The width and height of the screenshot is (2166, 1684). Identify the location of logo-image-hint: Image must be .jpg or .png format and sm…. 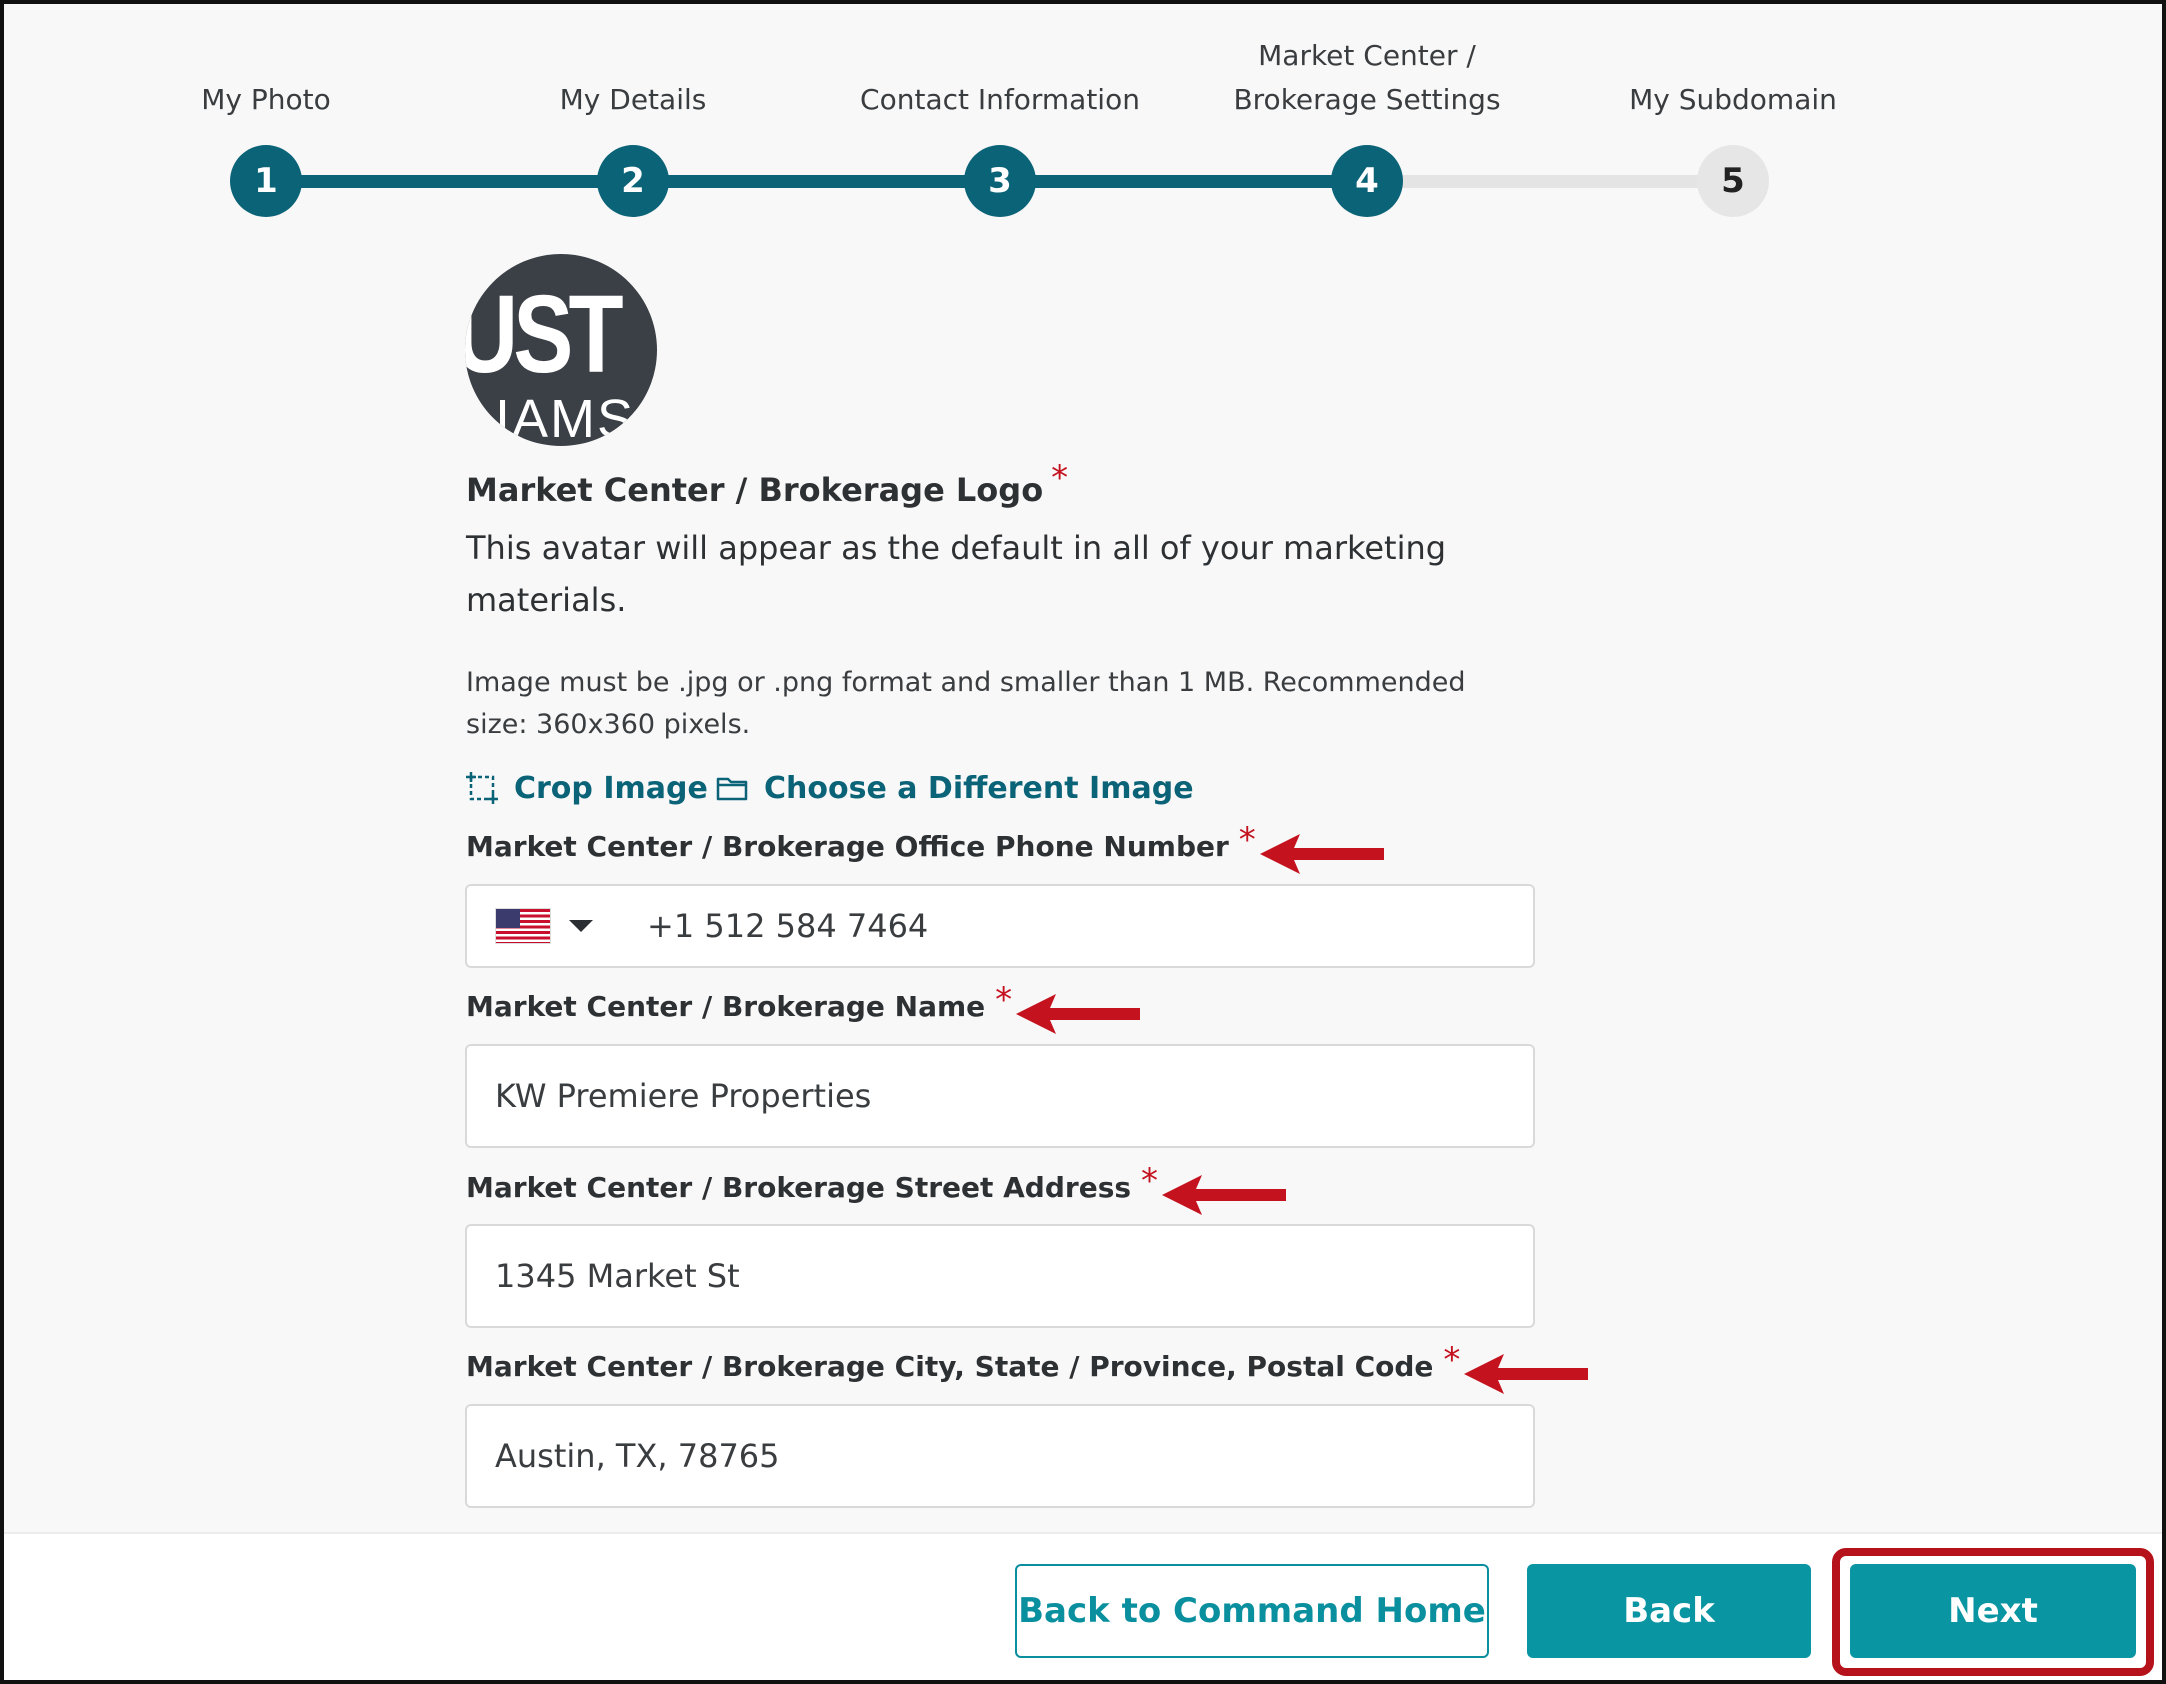
(966, 703).